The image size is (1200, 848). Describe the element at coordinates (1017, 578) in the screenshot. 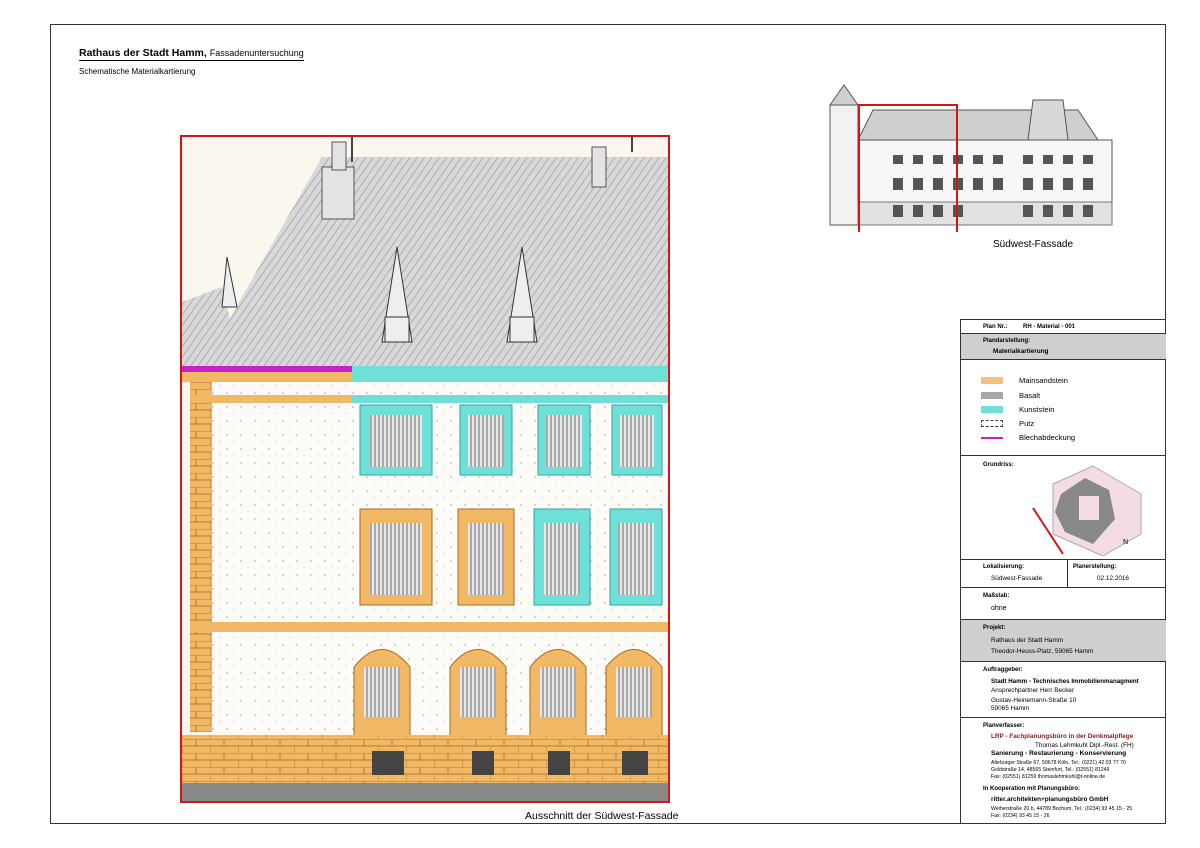

I see `lokalisierung-value: Südwest-Fassade` at that location.